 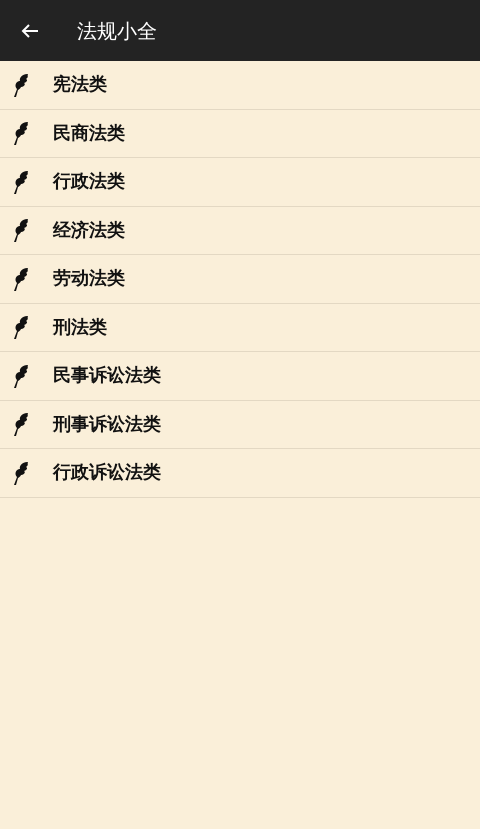 I want to click on category-item: 宪法类, so click(x=240, y=85).